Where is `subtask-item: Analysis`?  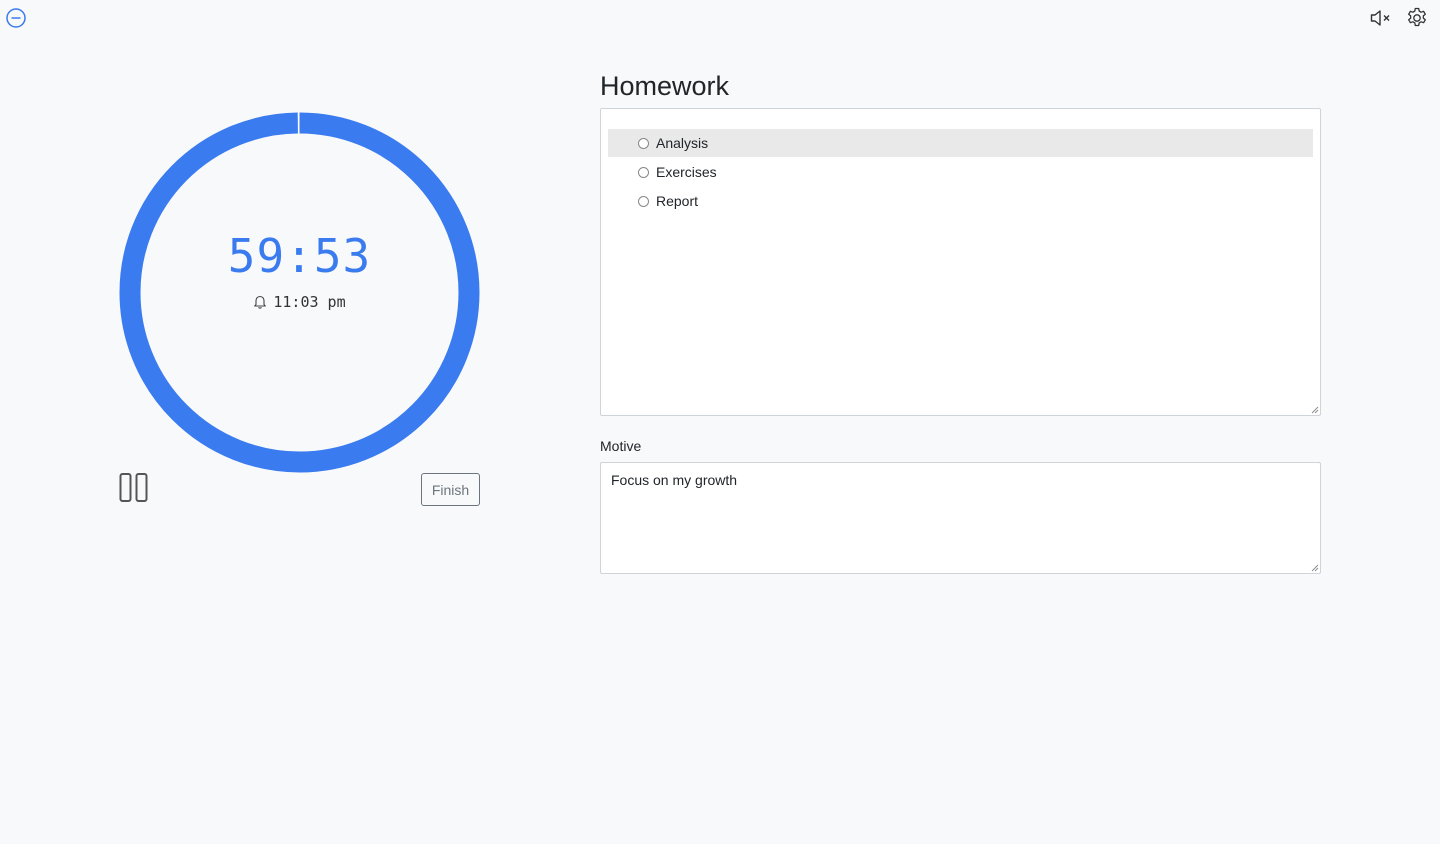 subtask-item: Analysis is located at coordinates (960, 143).